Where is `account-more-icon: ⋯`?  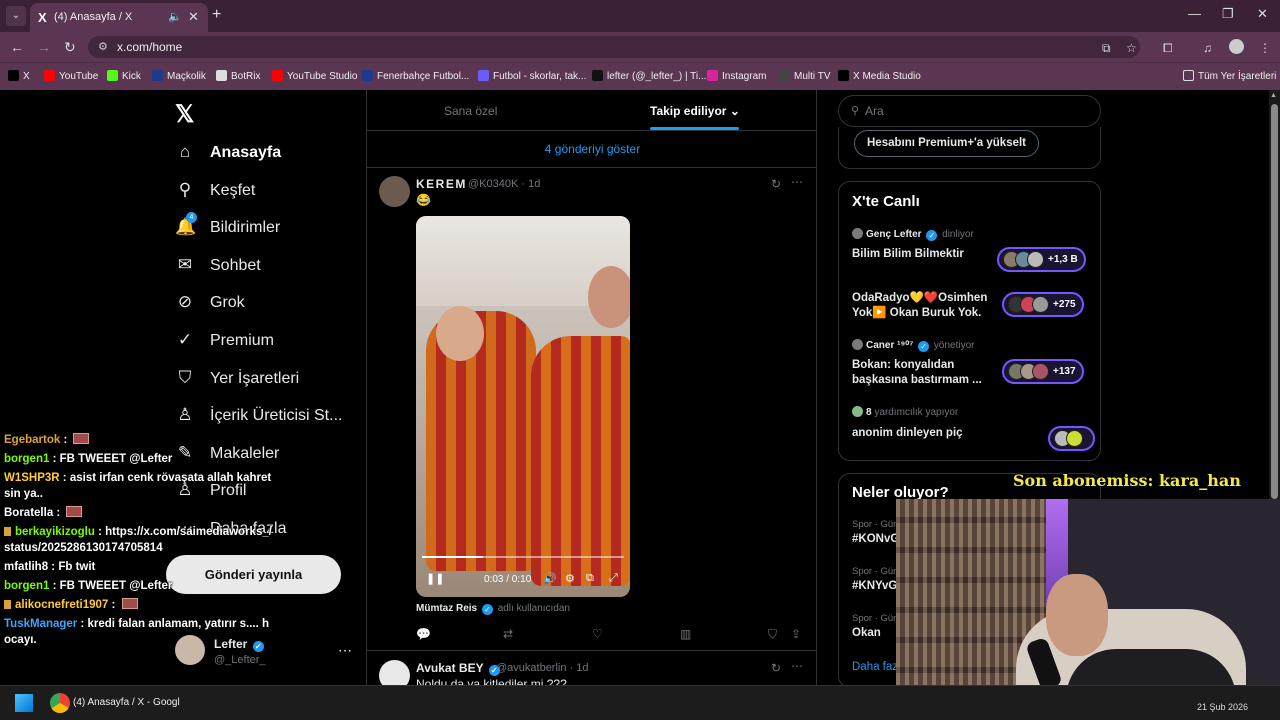
account-more-icon: ⋯ is located at coordinates (345, 650).